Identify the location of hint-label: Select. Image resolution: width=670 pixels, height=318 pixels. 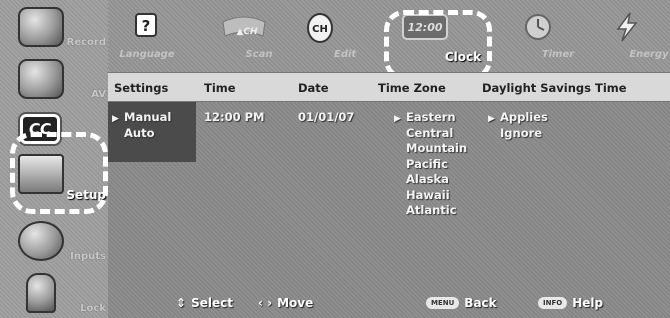
(212, 303).